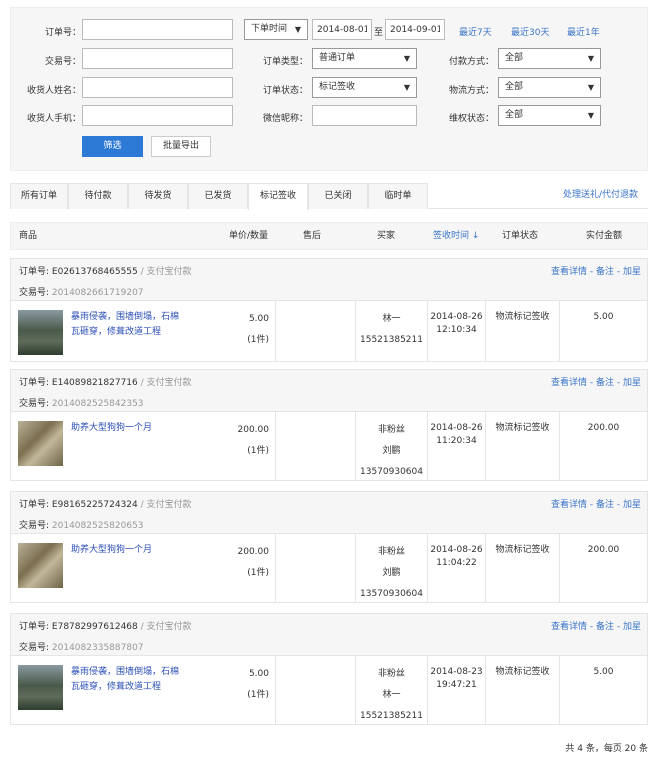  I want to click on unit-price: 200.00, so click(253, 430).